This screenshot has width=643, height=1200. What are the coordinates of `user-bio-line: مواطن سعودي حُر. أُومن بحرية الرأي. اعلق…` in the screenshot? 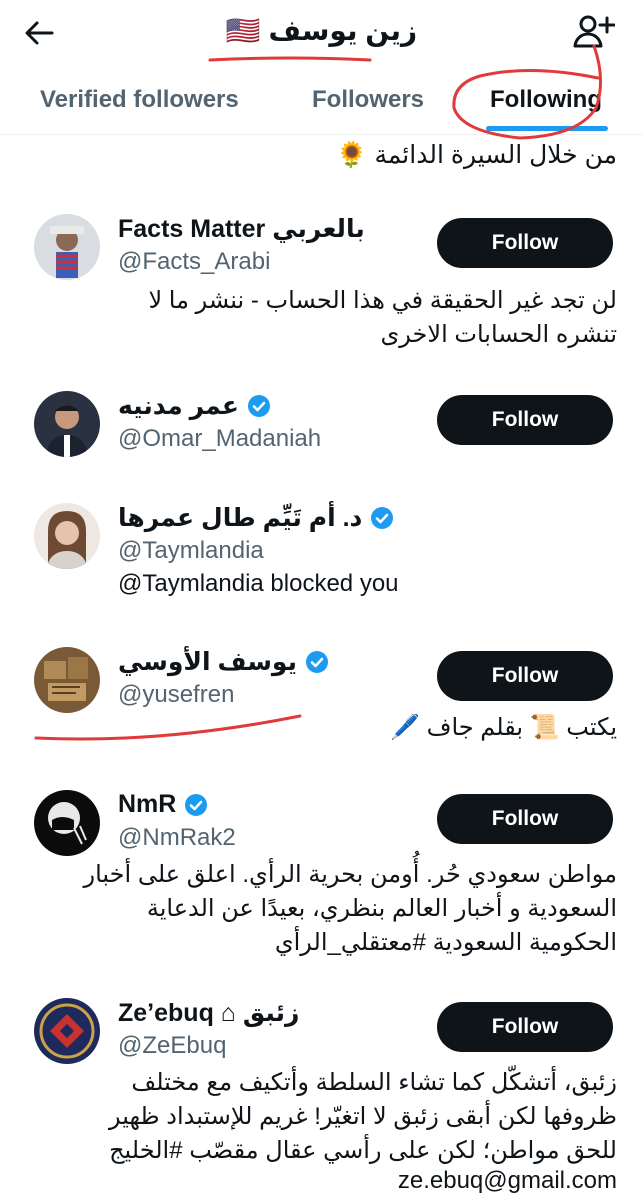 It's located at (350, 874).